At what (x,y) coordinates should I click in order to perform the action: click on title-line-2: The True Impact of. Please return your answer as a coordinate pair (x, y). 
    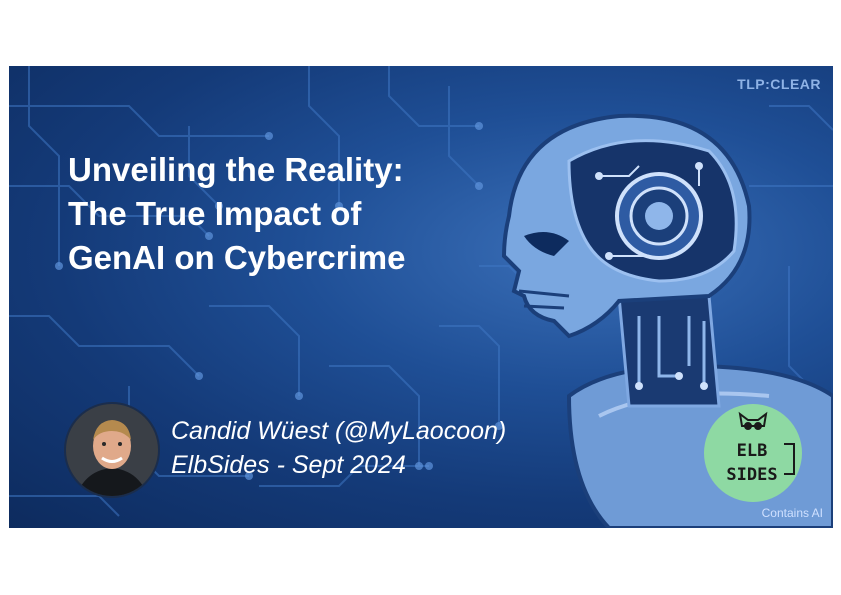
    Looking at the image, I should click on (215, 213).